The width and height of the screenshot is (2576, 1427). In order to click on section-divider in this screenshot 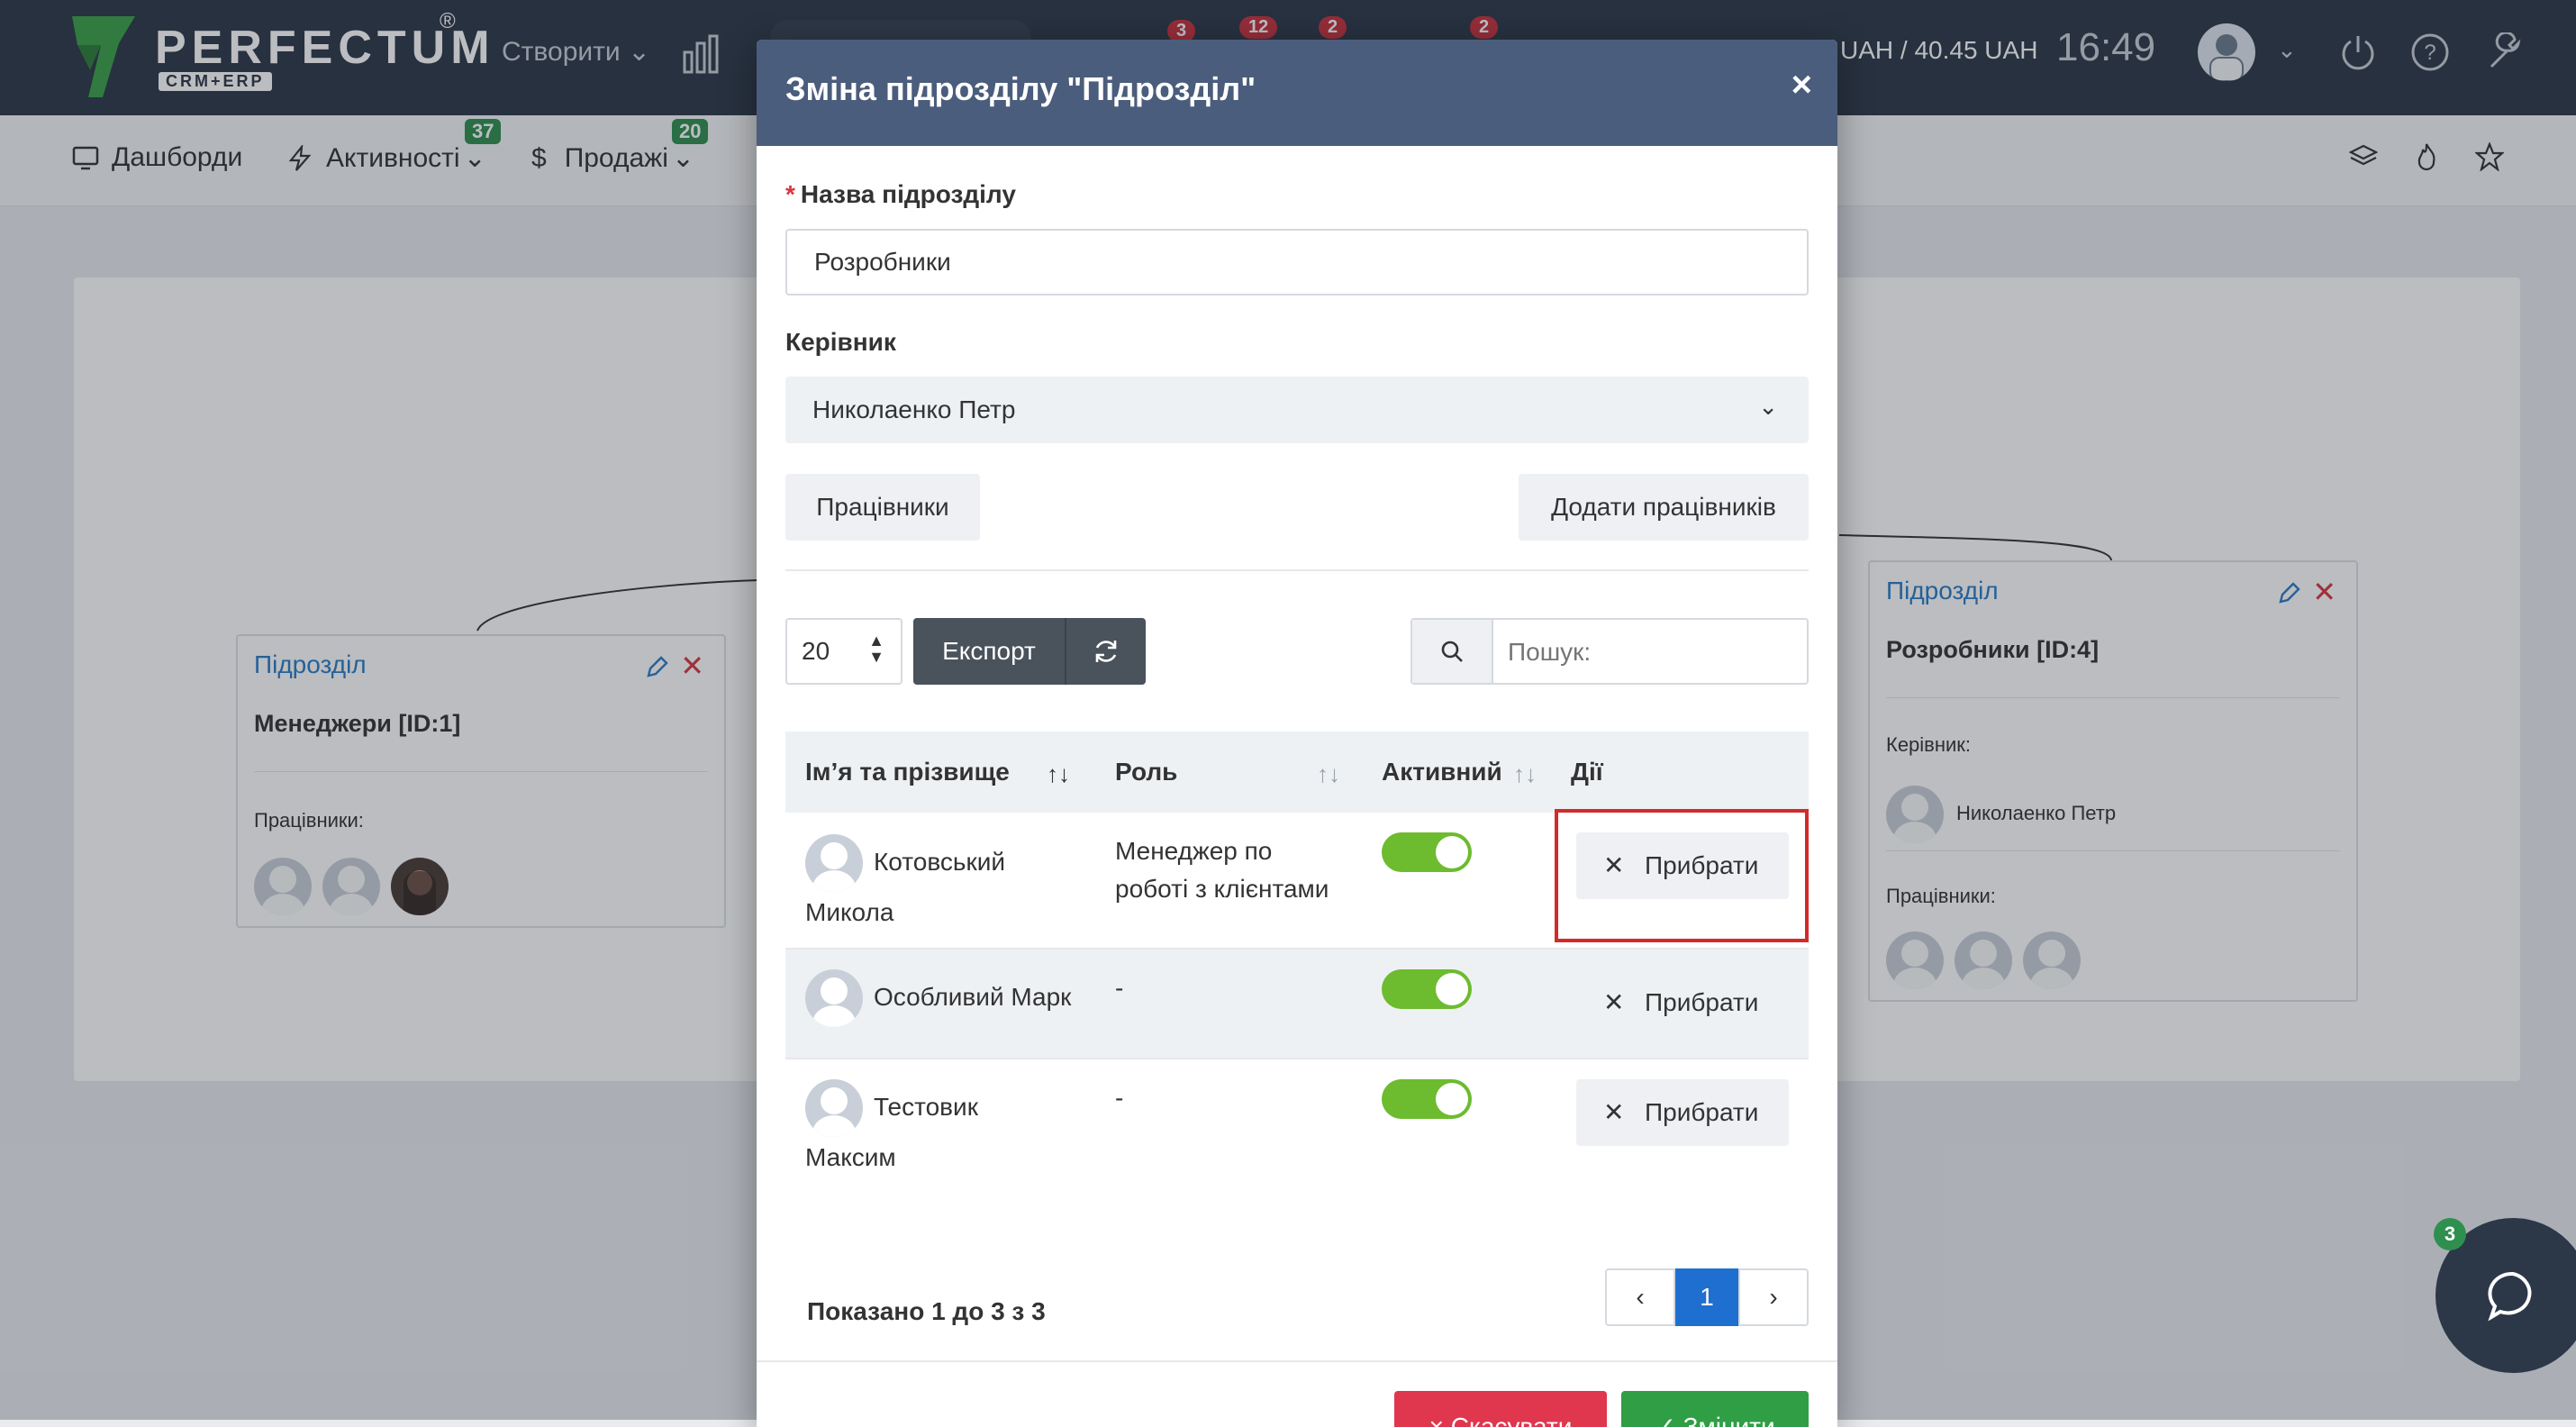, I will do `click(1297, 570)`.